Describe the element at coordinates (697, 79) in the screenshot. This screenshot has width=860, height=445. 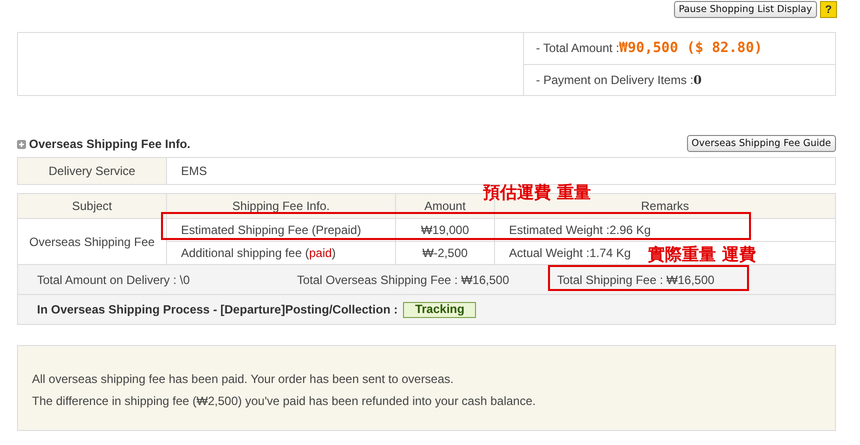
I see `cod-items-value: 0` at that location.